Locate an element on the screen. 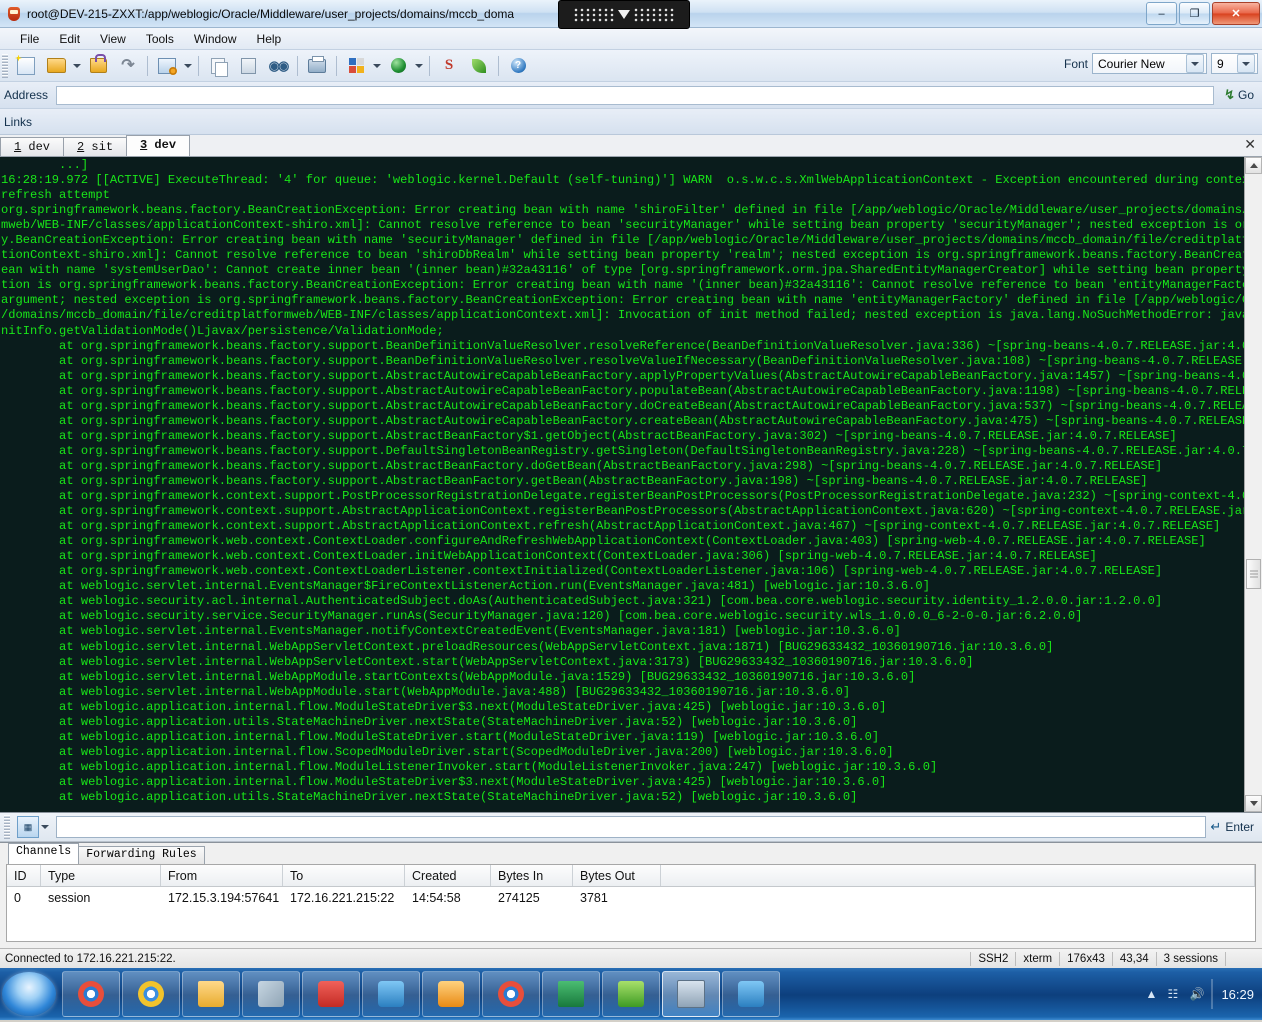 The image size is (1262, 1022). taskbar-item-excel is located at coordinates (571, 994).